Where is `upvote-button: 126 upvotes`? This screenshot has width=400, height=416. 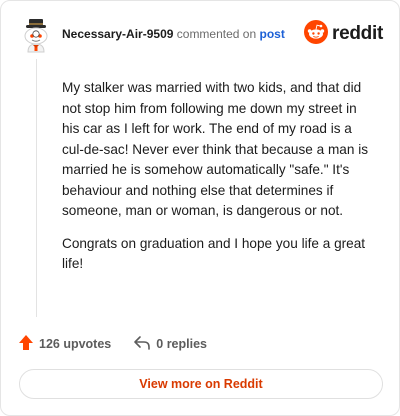
upvote-button: 126 upvotes is located at coordinates (64, 344).